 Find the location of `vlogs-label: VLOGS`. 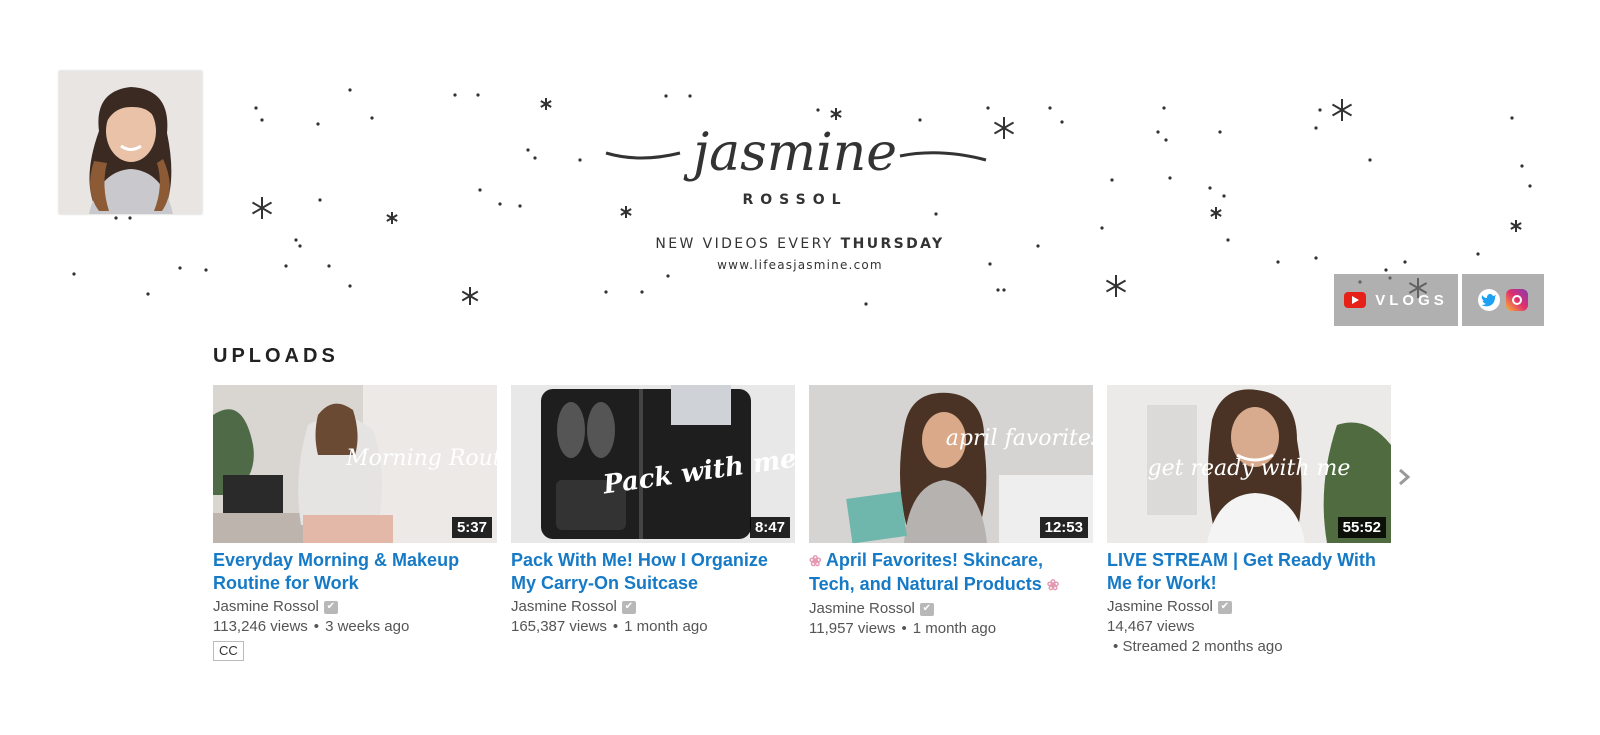

vlogs-label: VLOGS is located at coordinates (1411, 300).